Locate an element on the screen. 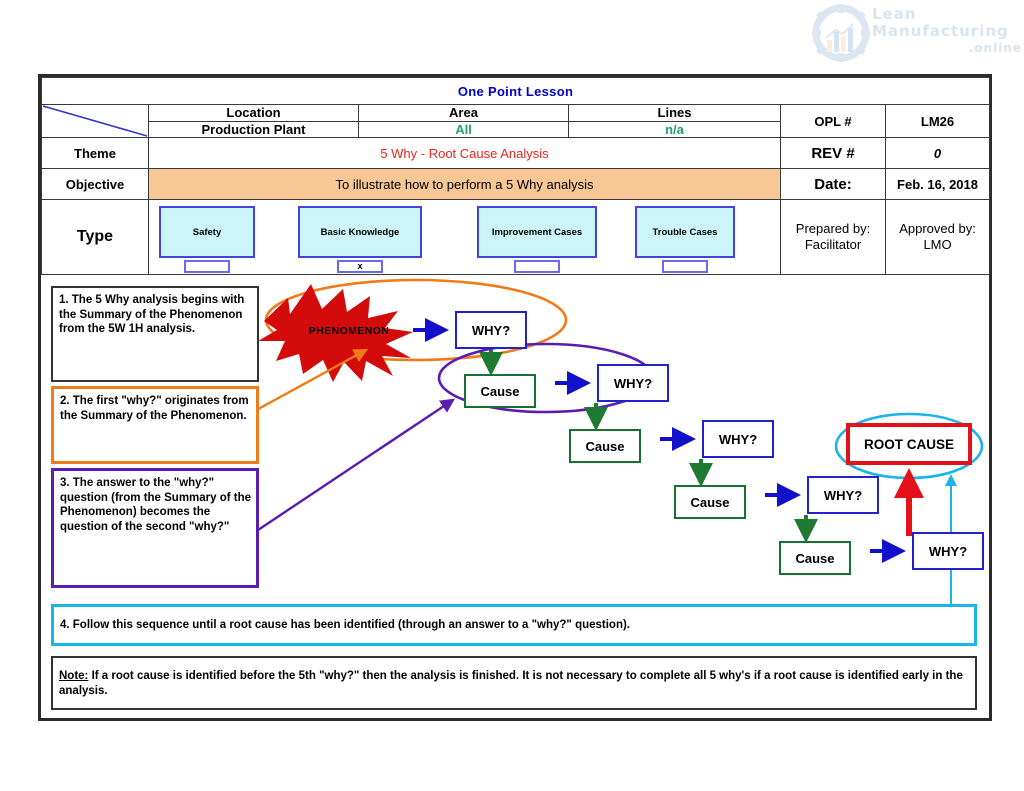 The height and width of the screenshot is (791, 1024). diagonal-cell is located at coordinates (95, 121).